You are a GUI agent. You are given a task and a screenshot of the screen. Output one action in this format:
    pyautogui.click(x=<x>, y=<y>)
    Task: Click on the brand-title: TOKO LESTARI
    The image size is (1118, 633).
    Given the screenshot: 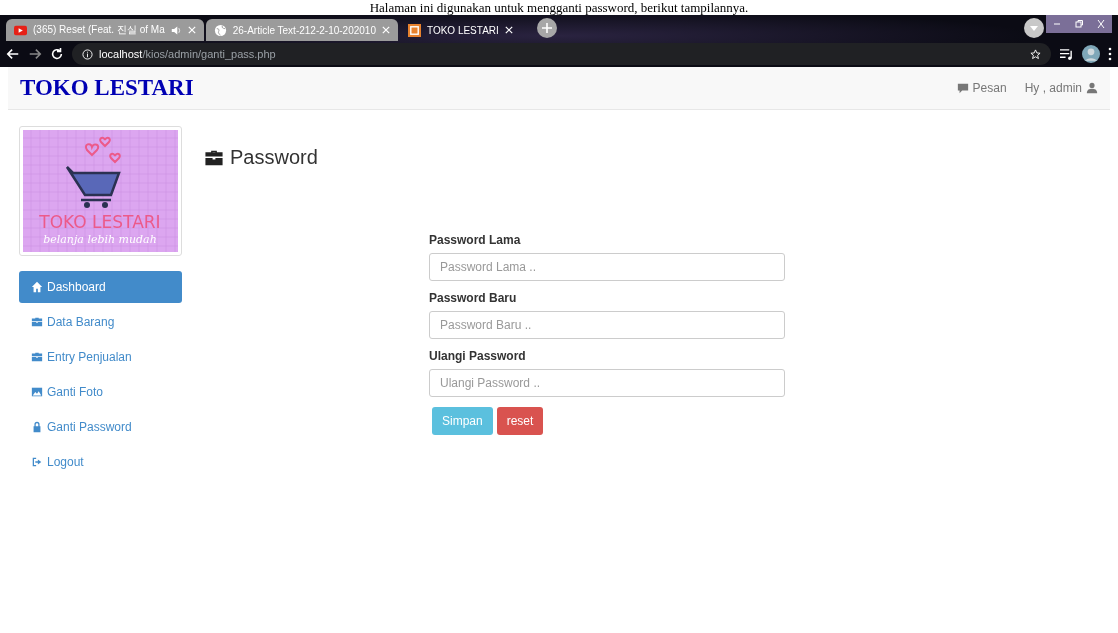 What is the action you would take?
    pyautogui.click(x=107, y=88)
    